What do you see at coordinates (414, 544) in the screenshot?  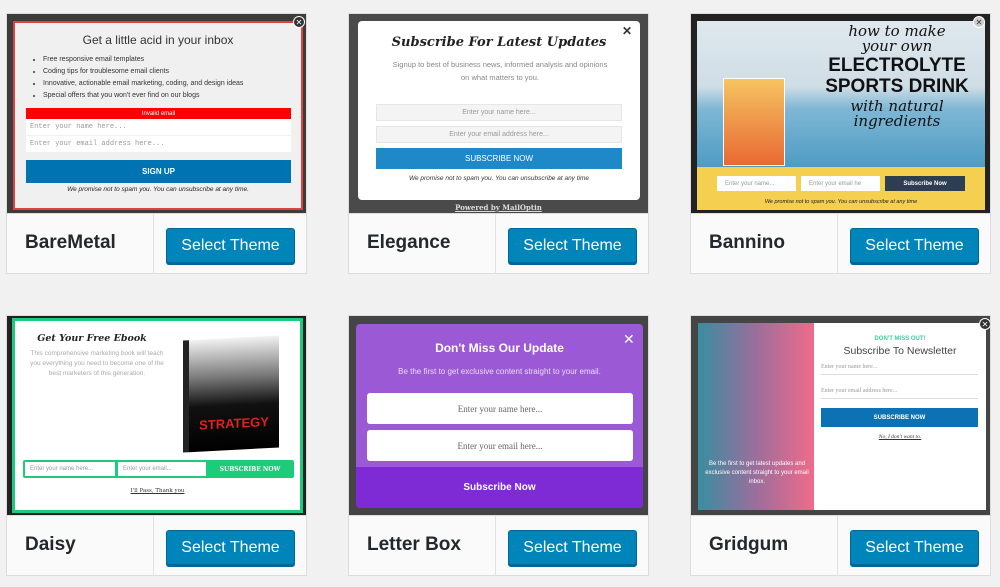 I see `theme-name: Letter Box` at bounding box center [414, 544].